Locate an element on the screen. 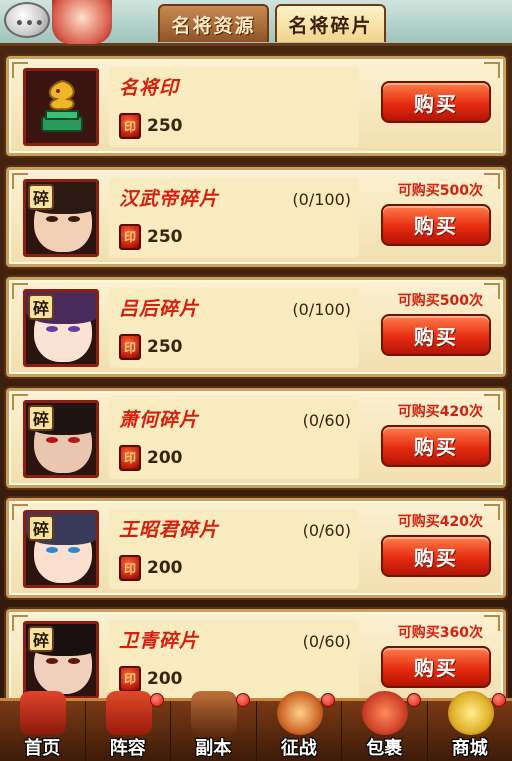 The image size is (512, 761). nav-shop: 商城 is located at coordinates (469, 726).